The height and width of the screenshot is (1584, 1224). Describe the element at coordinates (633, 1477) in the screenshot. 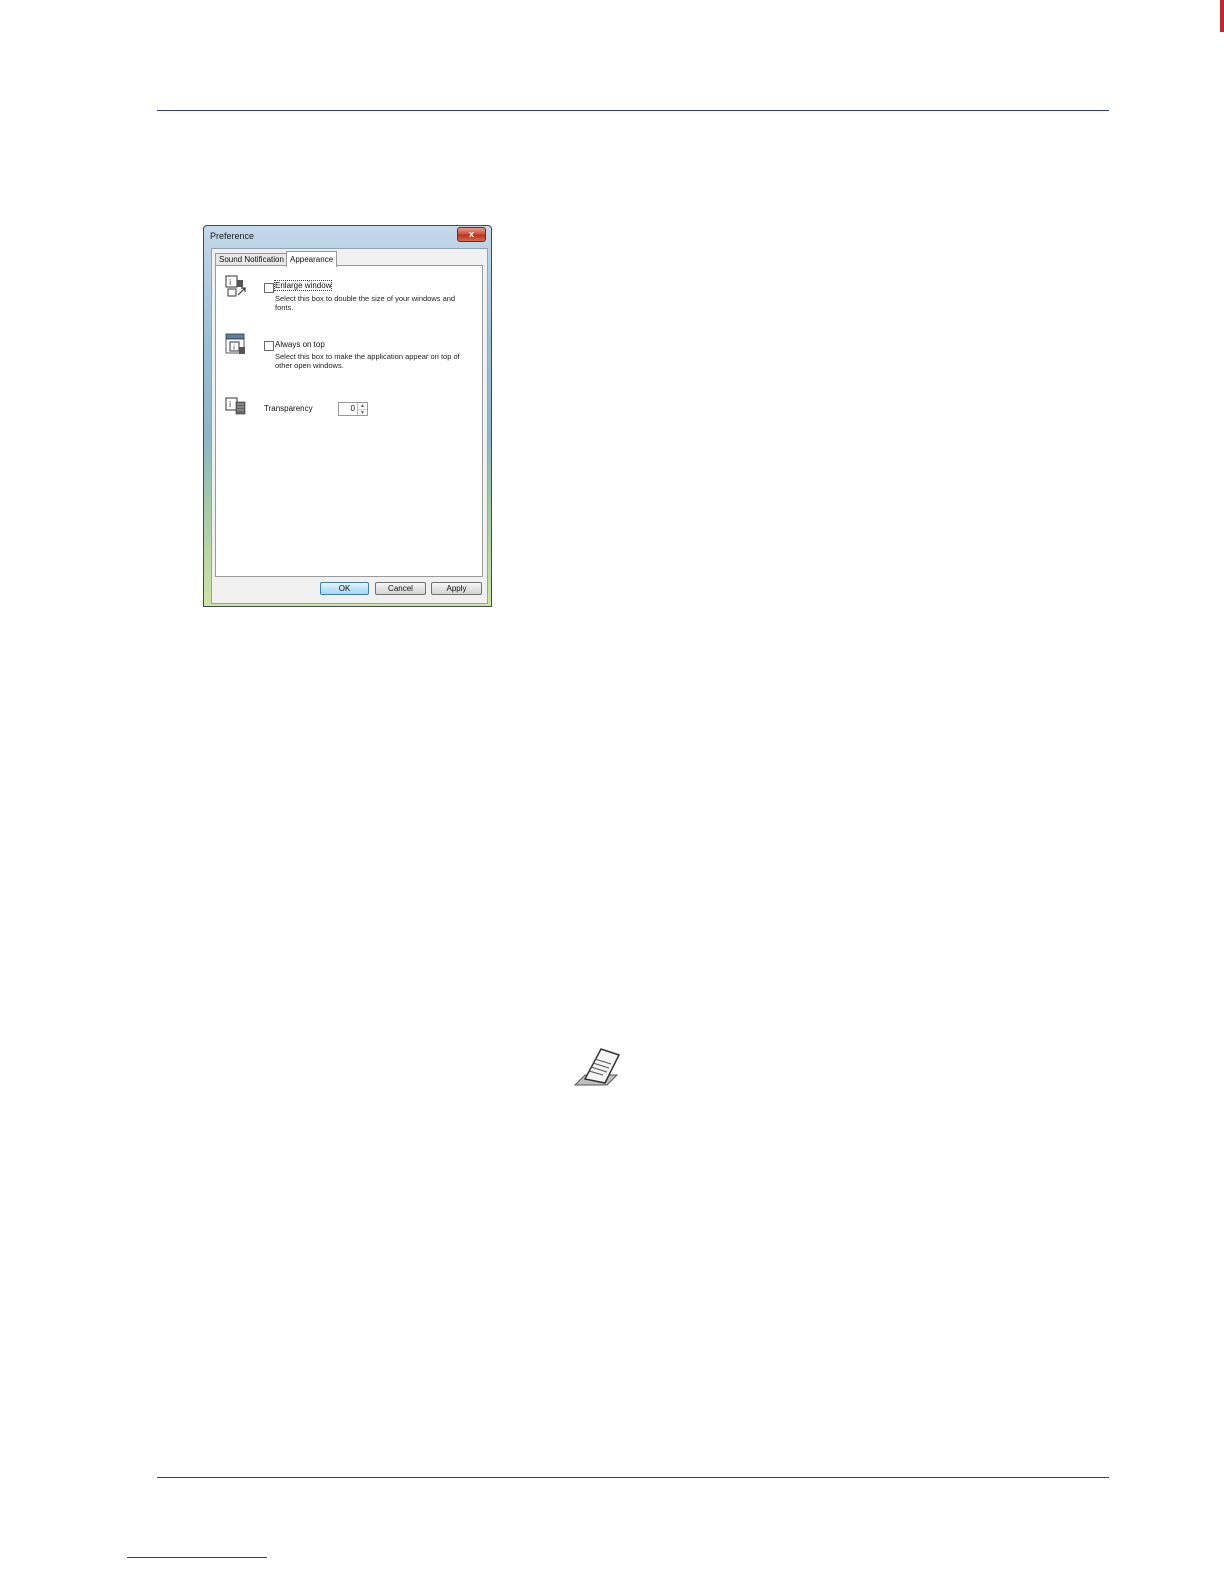

I see `footer-rule` at that location.